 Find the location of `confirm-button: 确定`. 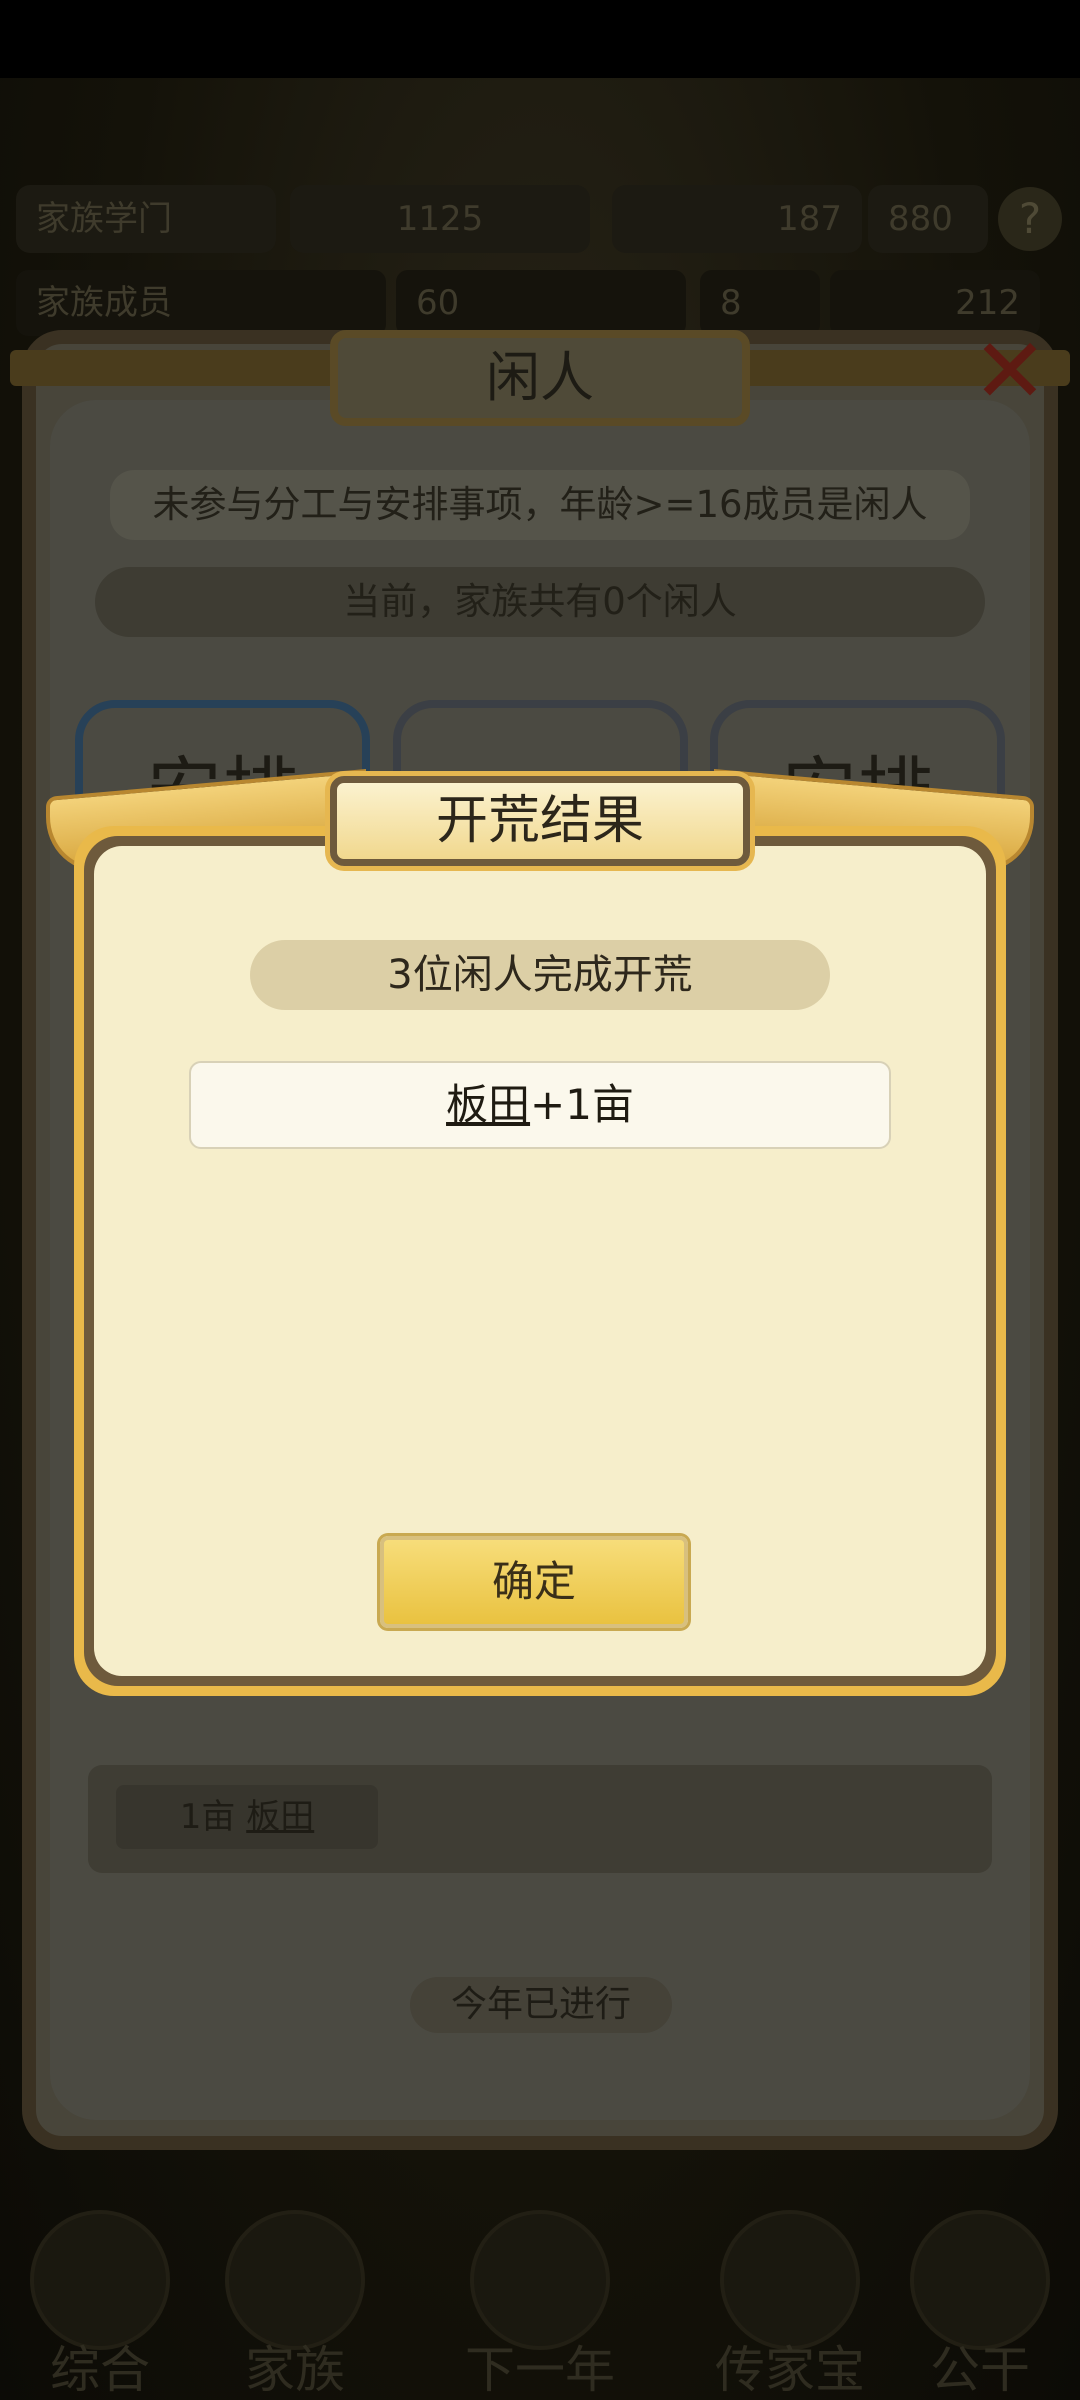

confirm-button: 确定 is located at coordinates (534, 1582).